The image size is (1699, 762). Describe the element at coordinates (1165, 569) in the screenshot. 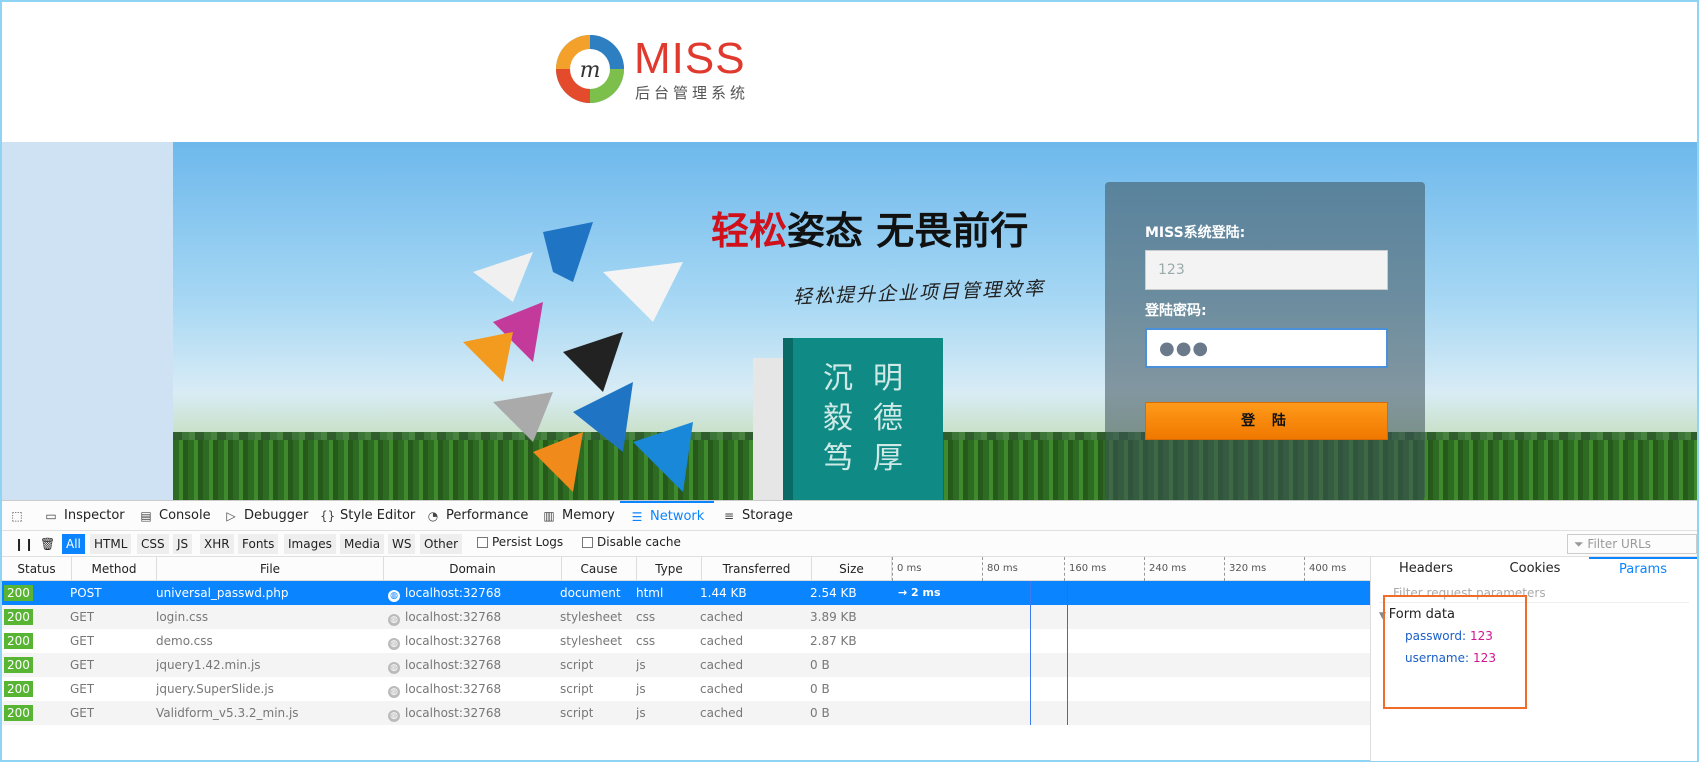

I see `timeline-tick: 240 ms` at that location.